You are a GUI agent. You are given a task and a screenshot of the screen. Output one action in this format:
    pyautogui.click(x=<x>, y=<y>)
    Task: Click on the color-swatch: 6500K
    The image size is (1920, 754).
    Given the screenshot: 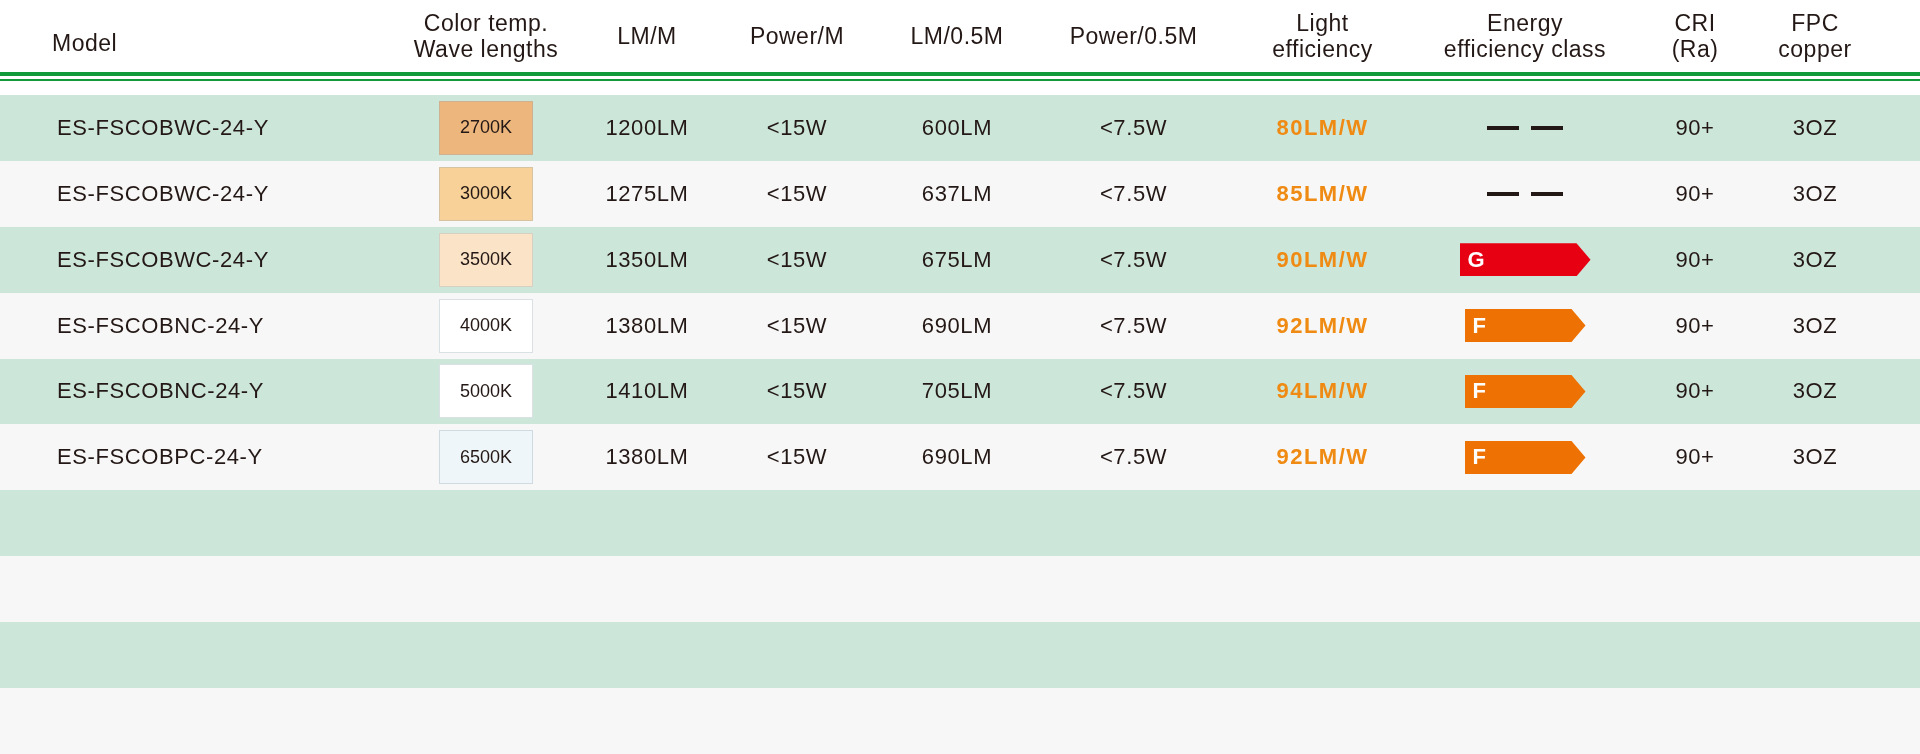 What is the action you would take?
    pyautogui.click(x=486, y=457)
    